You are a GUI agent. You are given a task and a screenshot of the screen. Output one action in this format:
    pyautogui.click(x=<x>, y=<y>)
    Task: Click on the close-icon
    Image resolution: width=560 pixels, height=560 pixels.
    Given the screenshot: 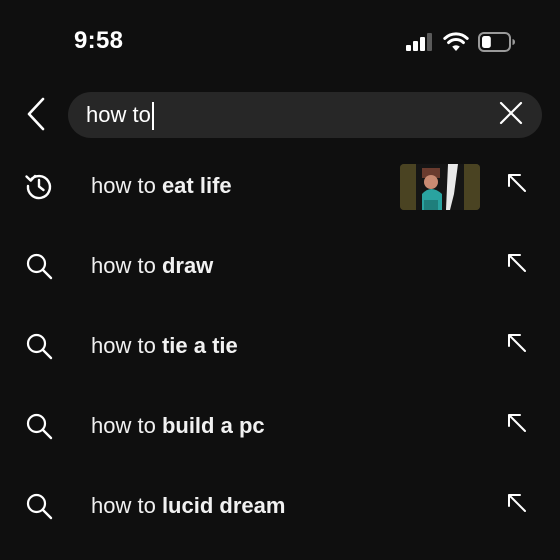 What is the action you would take?
    pyautogui.click(x=511, y=115)
    